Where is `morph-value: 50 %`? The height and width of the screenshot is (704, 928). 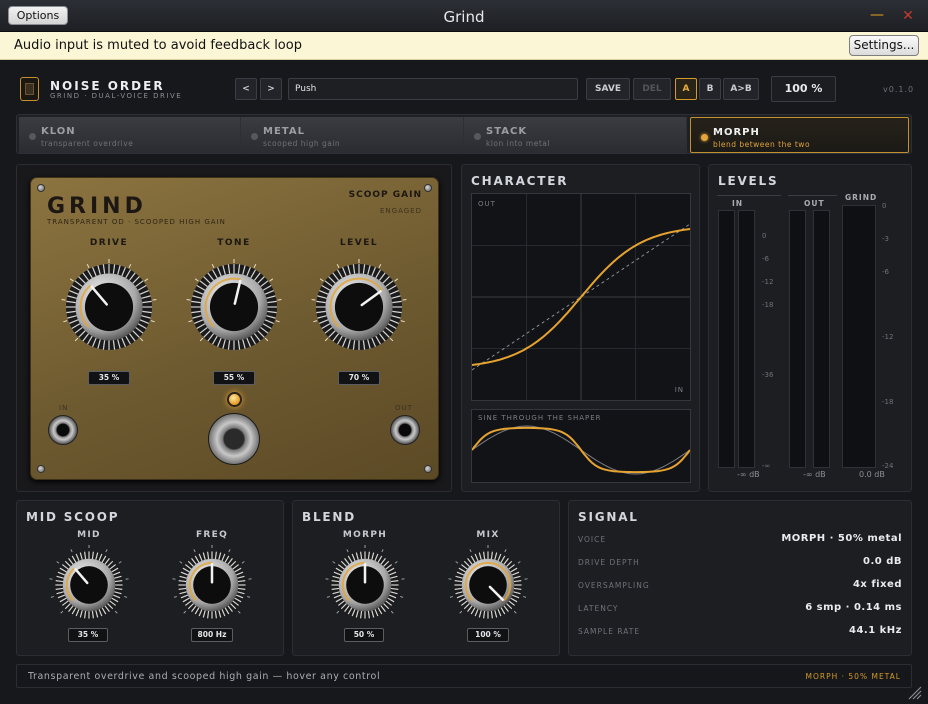 morph-value: 50 % is located at coordinates (364, 635).